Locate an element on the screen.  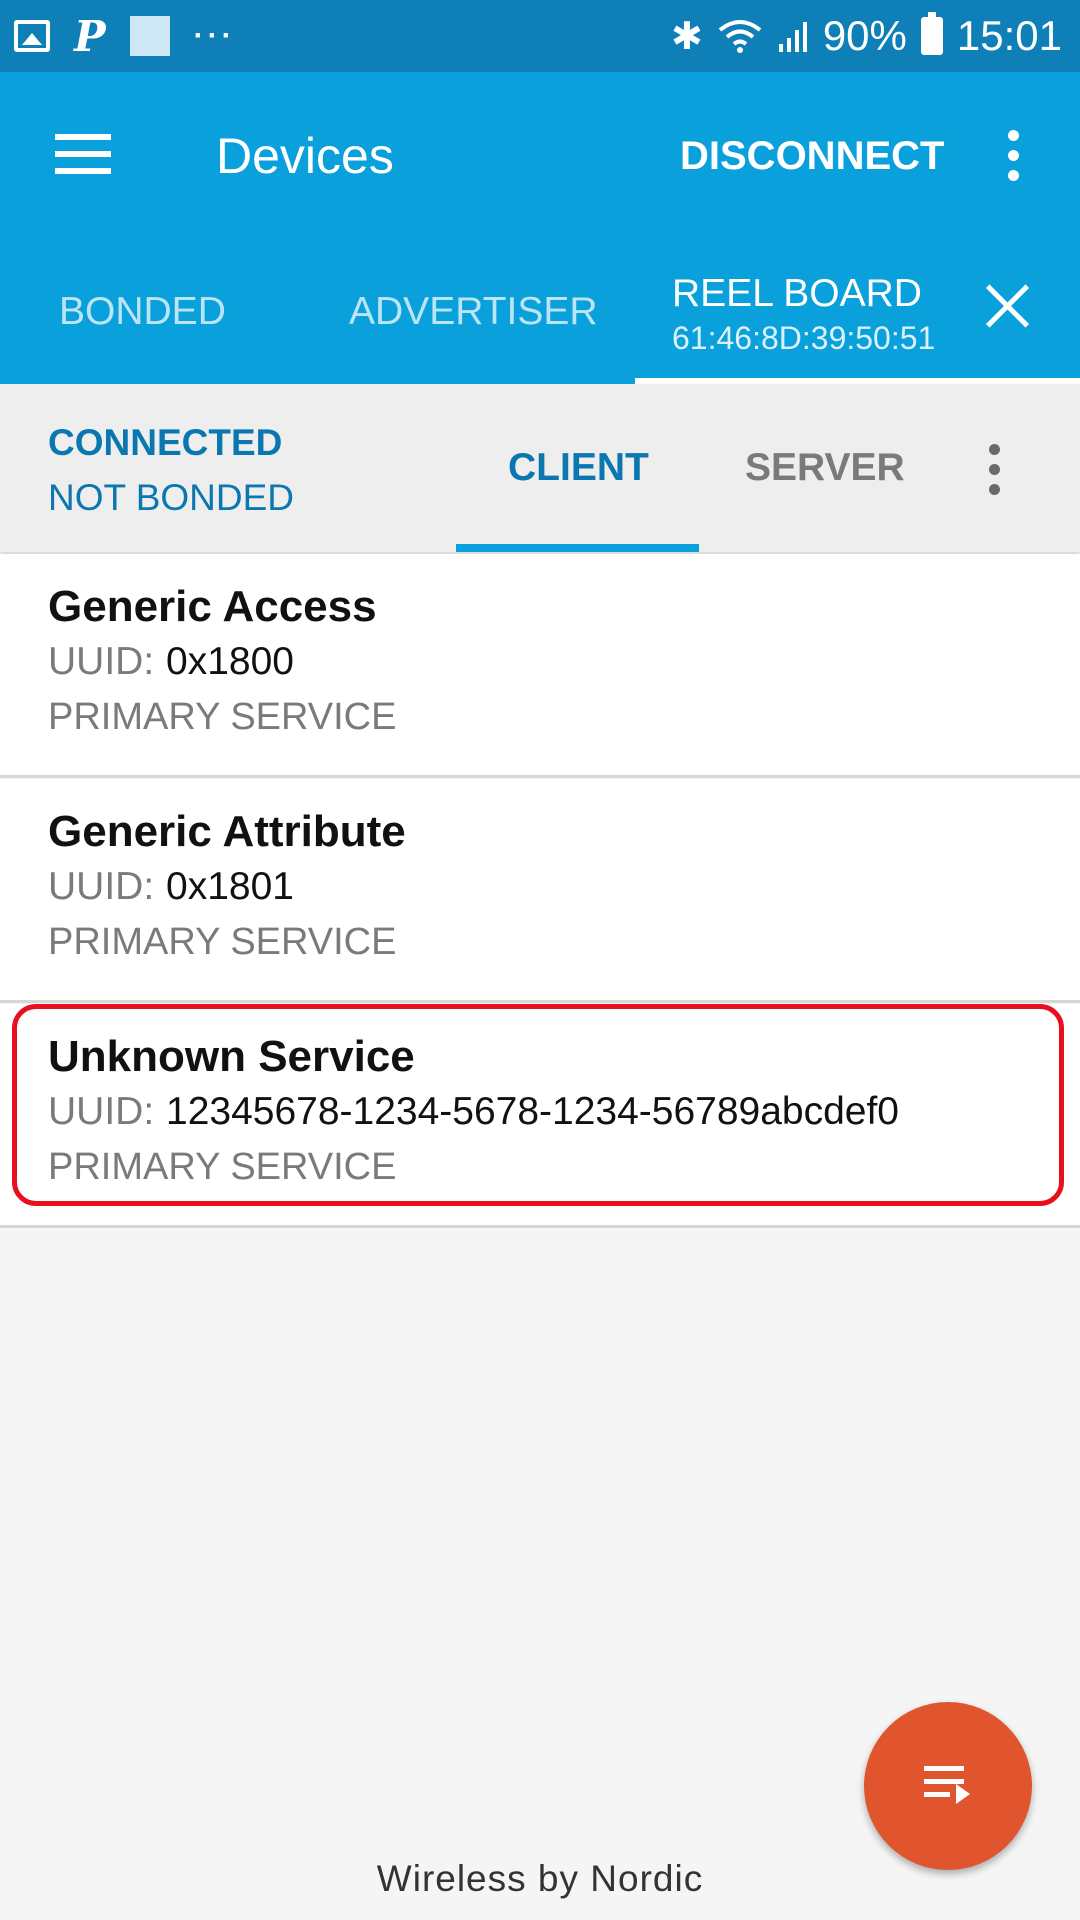
tab-server: SERVER is located at coordinates (825, 468).